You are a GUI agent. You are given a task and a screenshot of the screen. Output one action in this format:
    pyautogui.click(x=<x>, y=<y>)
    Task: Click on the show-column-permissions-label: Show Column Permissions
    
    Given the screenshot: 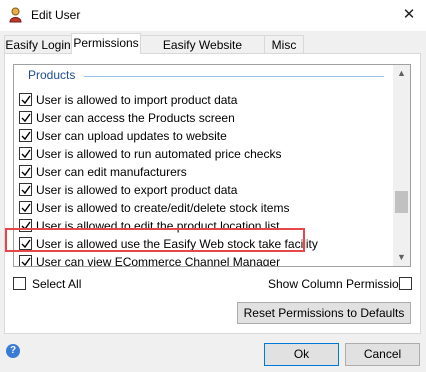 What is the action you would take?
    pyautogui.click(x=340, y=284)
    